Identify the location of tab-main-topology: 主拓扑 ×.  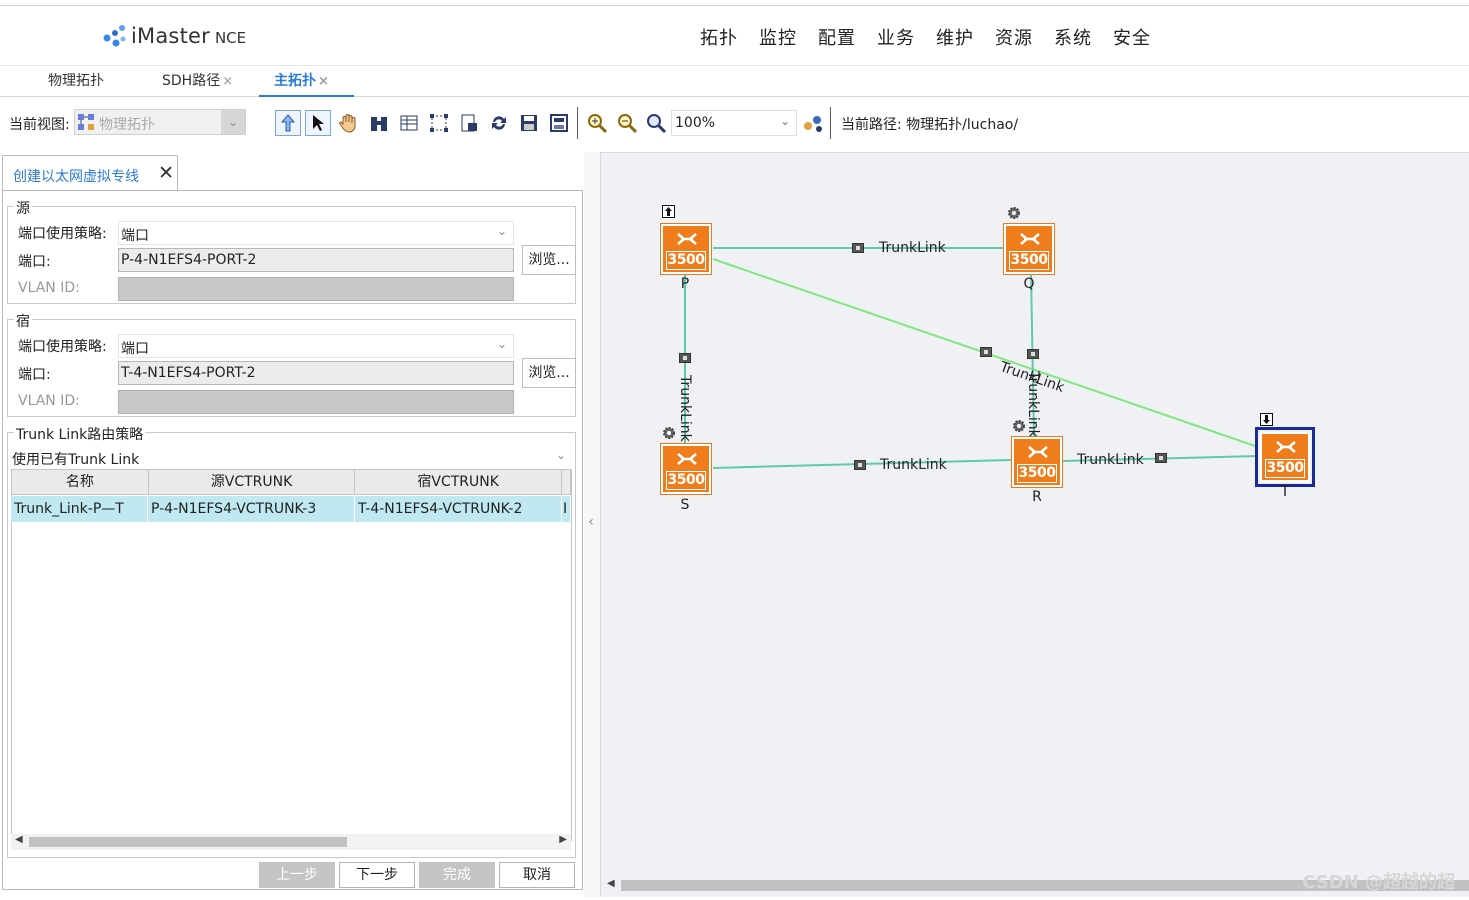
(306, 81).